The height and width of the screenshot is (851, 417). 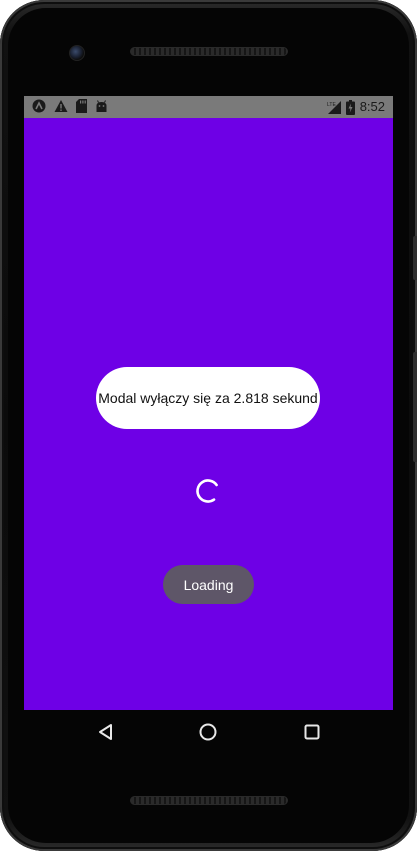 I want to click on bottom-speaker, so click(x=209, y=800).